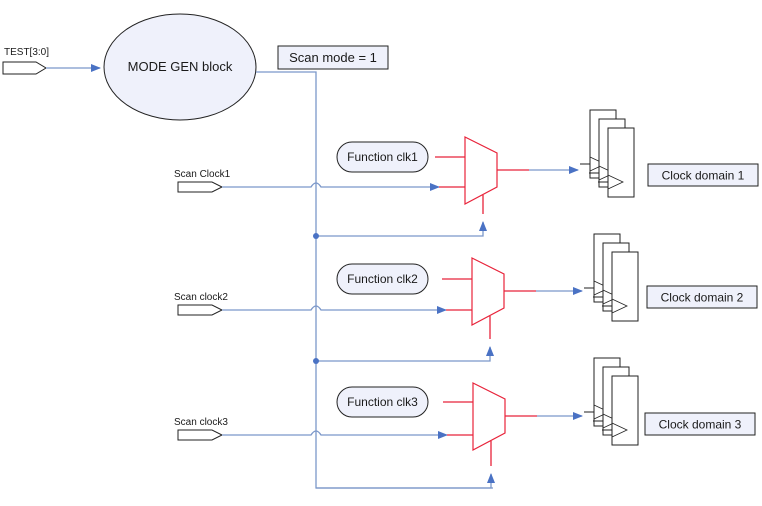 The width and height of the screenshot is (762, 506). What do you see at coordinates (382, 279) in the screenshot?
I see `function-clock-label-2: Function clk2` at bounding box center [382, 279].